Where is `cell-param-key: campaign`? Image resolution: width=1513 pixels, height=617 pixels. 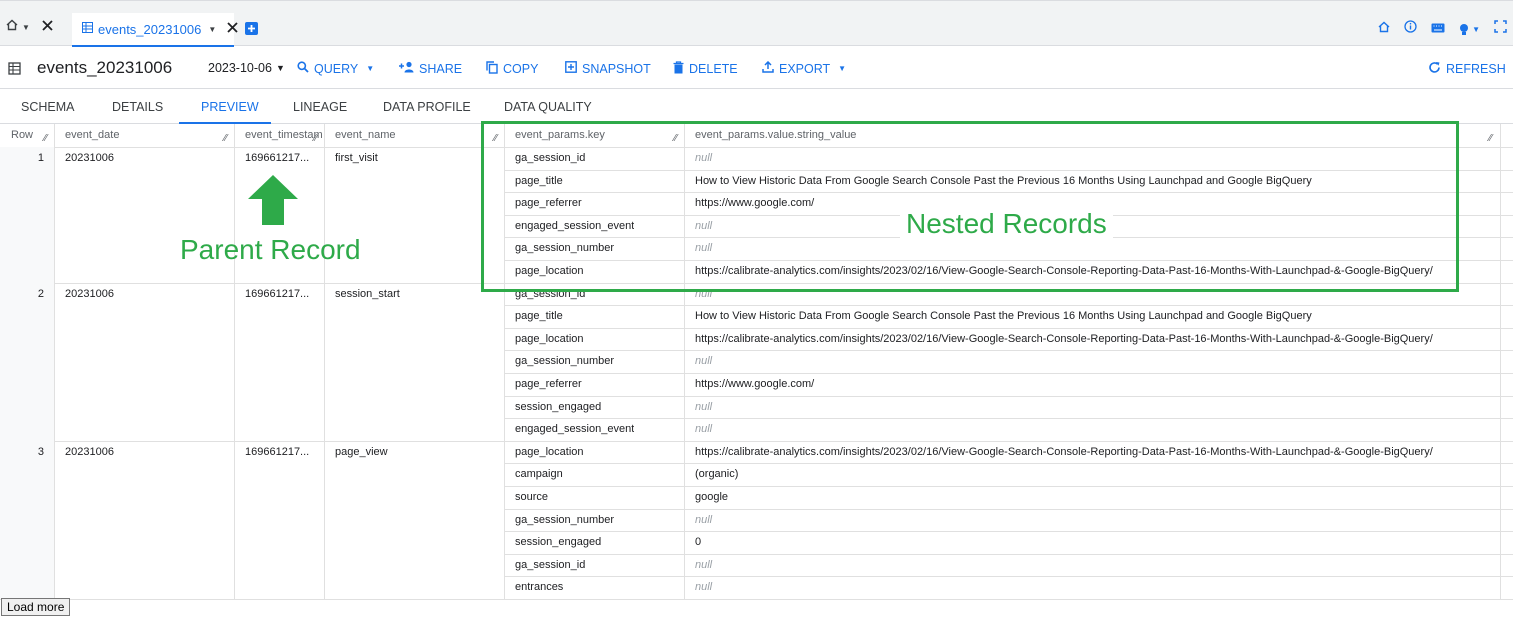
cell-param-key: campaign is located at coordinates (539, 474).